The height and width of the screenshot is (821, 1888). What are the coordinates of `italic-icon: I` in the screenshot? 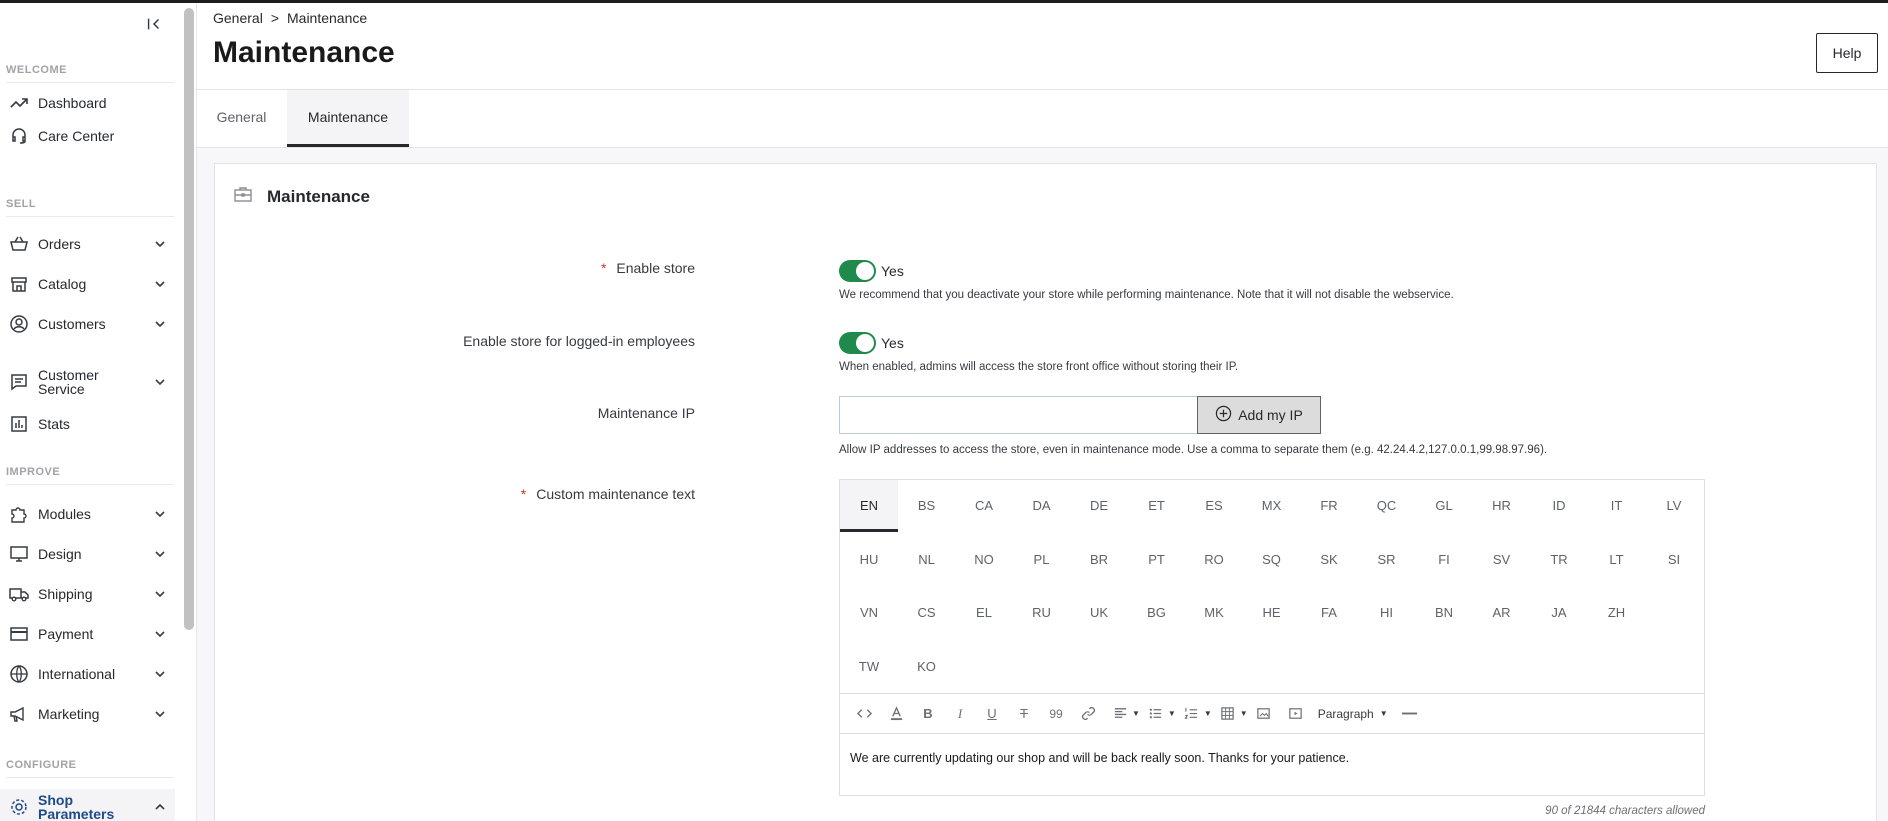 It's located at (960, 714).